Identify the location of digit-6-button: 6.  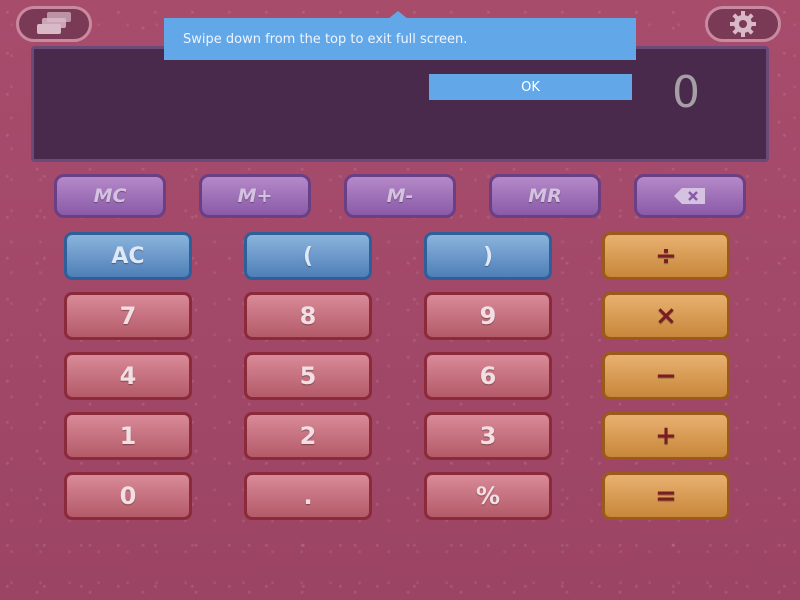
(488, 376).